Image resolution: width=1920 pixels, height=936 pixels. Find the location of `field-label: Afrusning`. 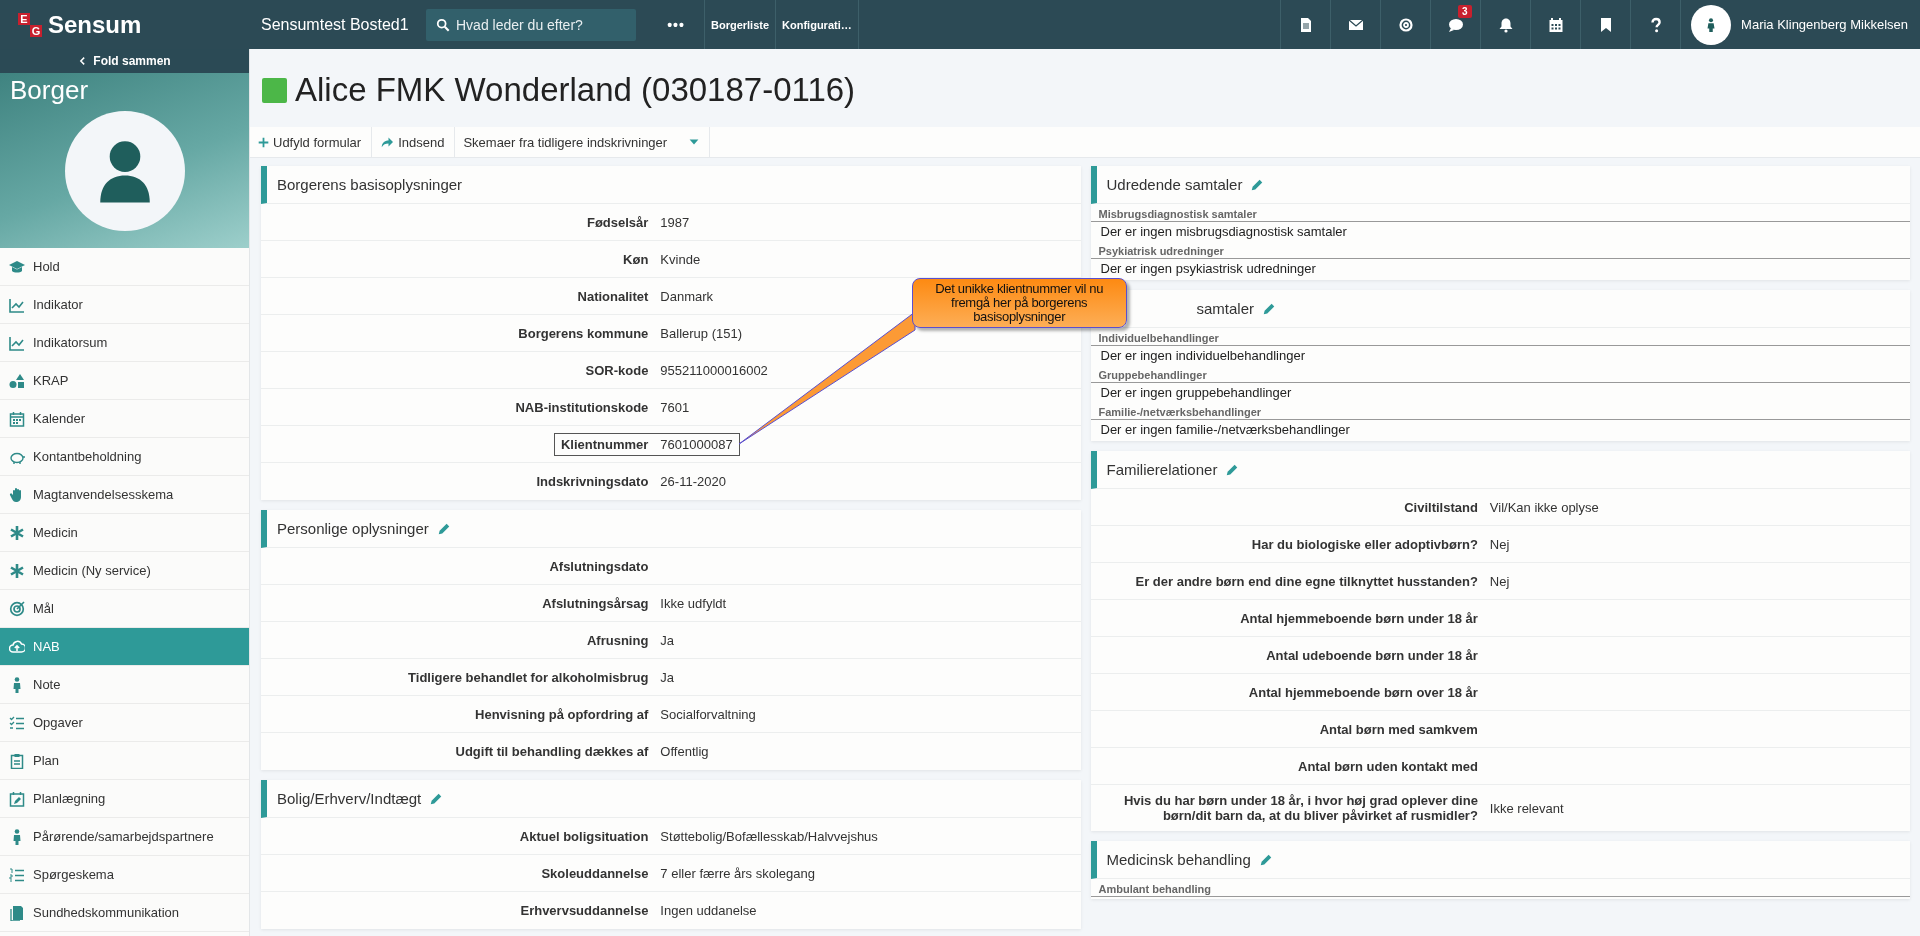

field-label: Afrusning is located at coordinates (617, 640).